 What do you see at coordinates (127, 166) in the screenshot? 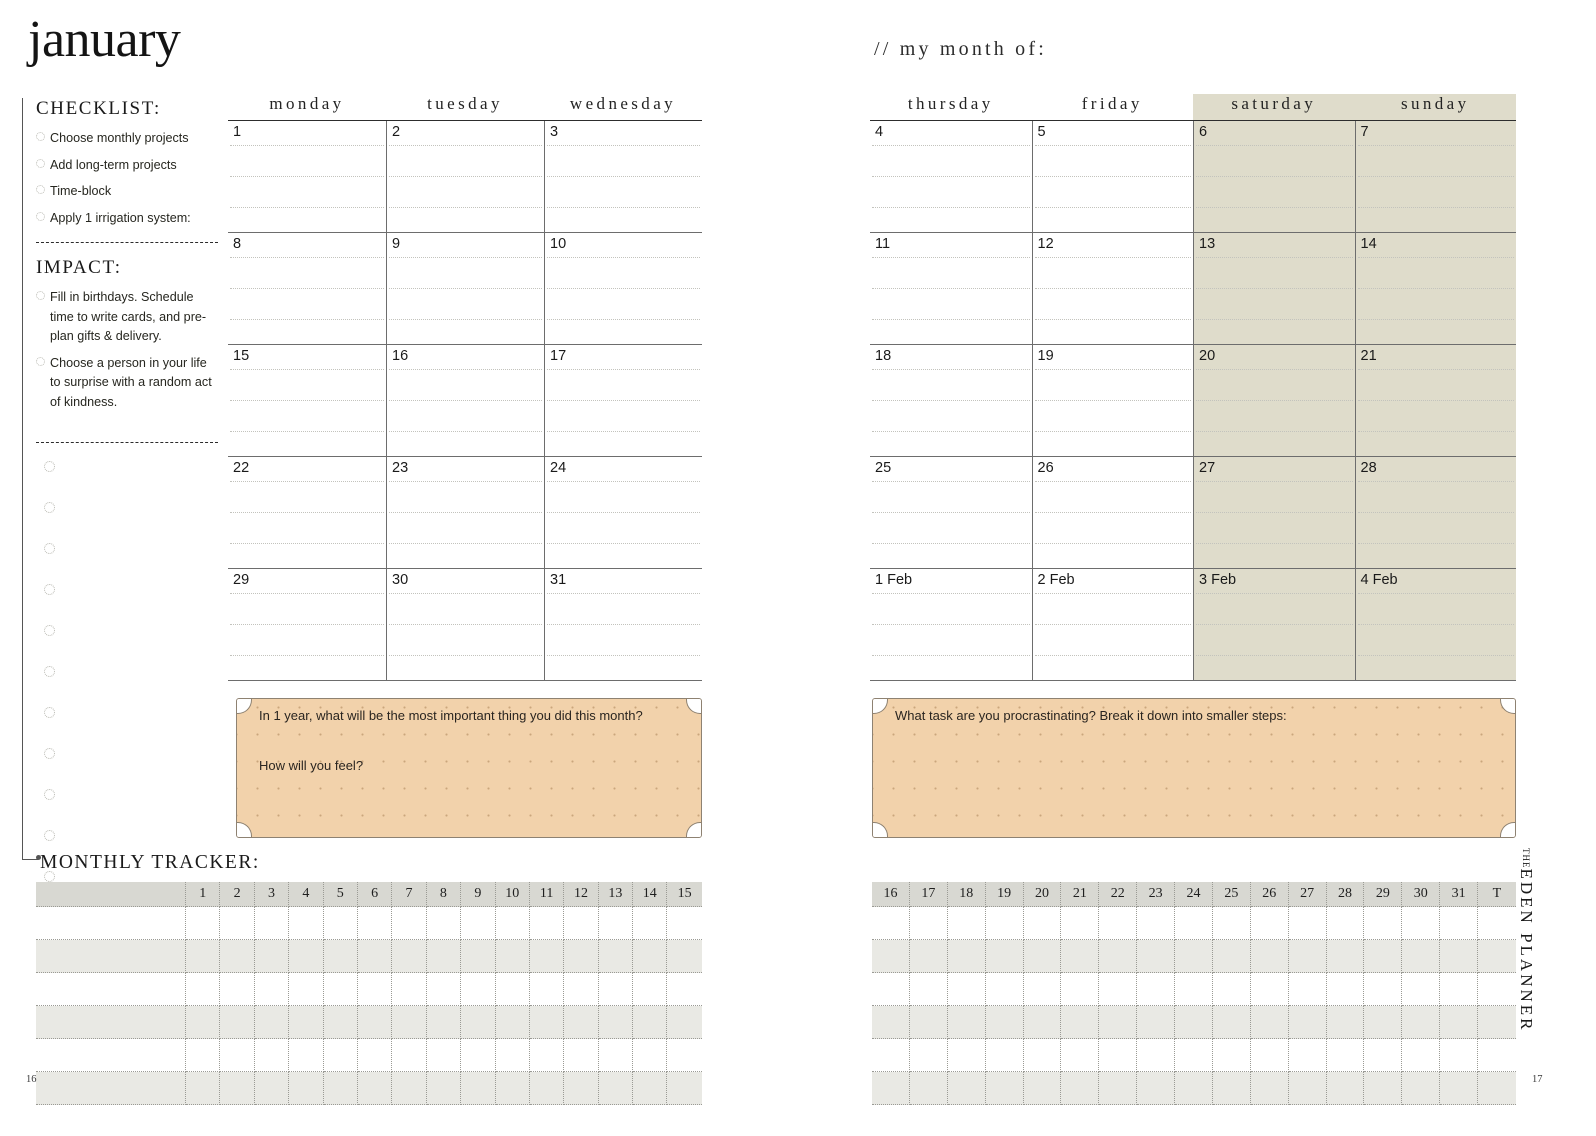
I see `checklist-item: Add long-term projects` at bounding box center [127, 166].